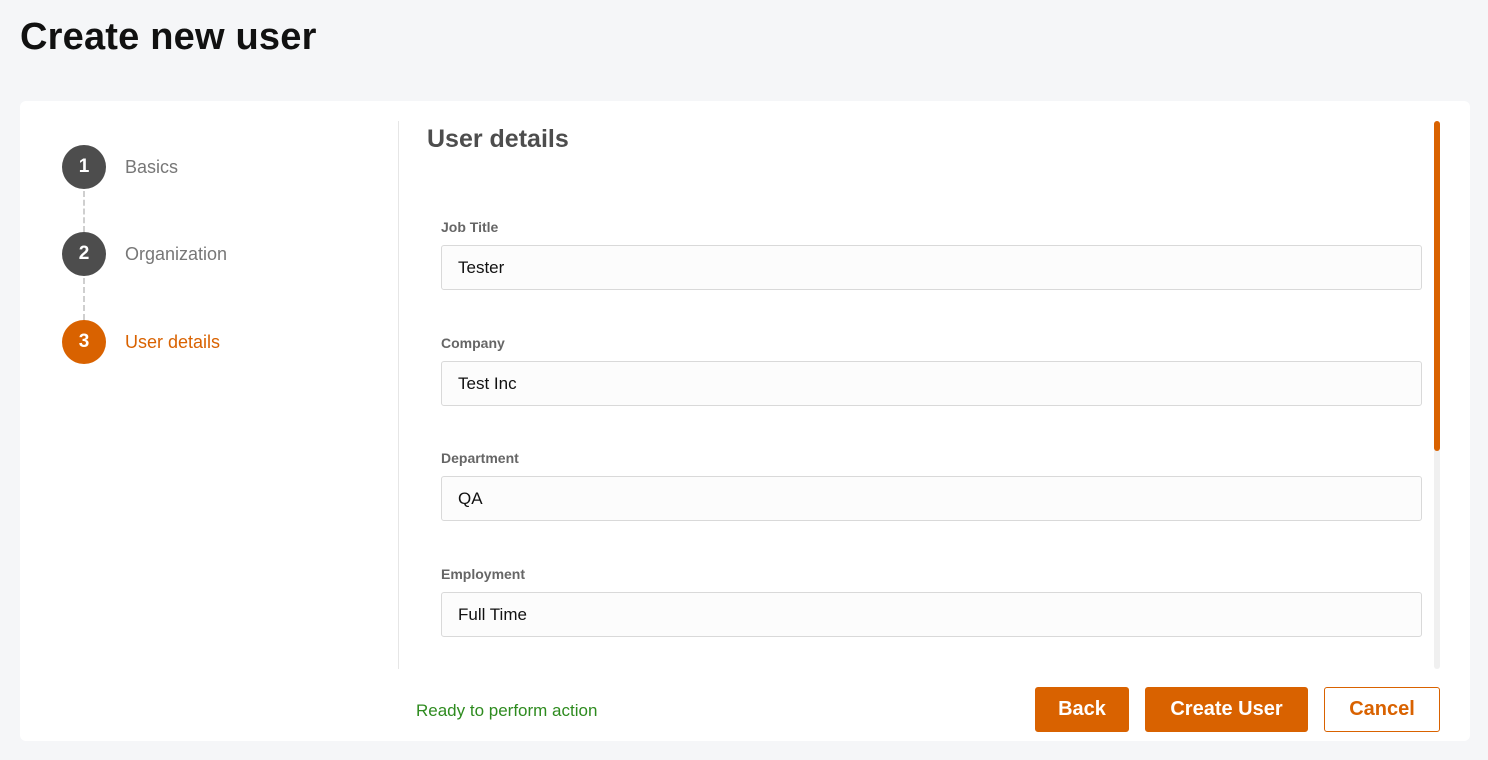 Image resolution: width=1488 pixels, height=760 pixels. I want to click on step-basics: 1 Basics, so click(120, 167).